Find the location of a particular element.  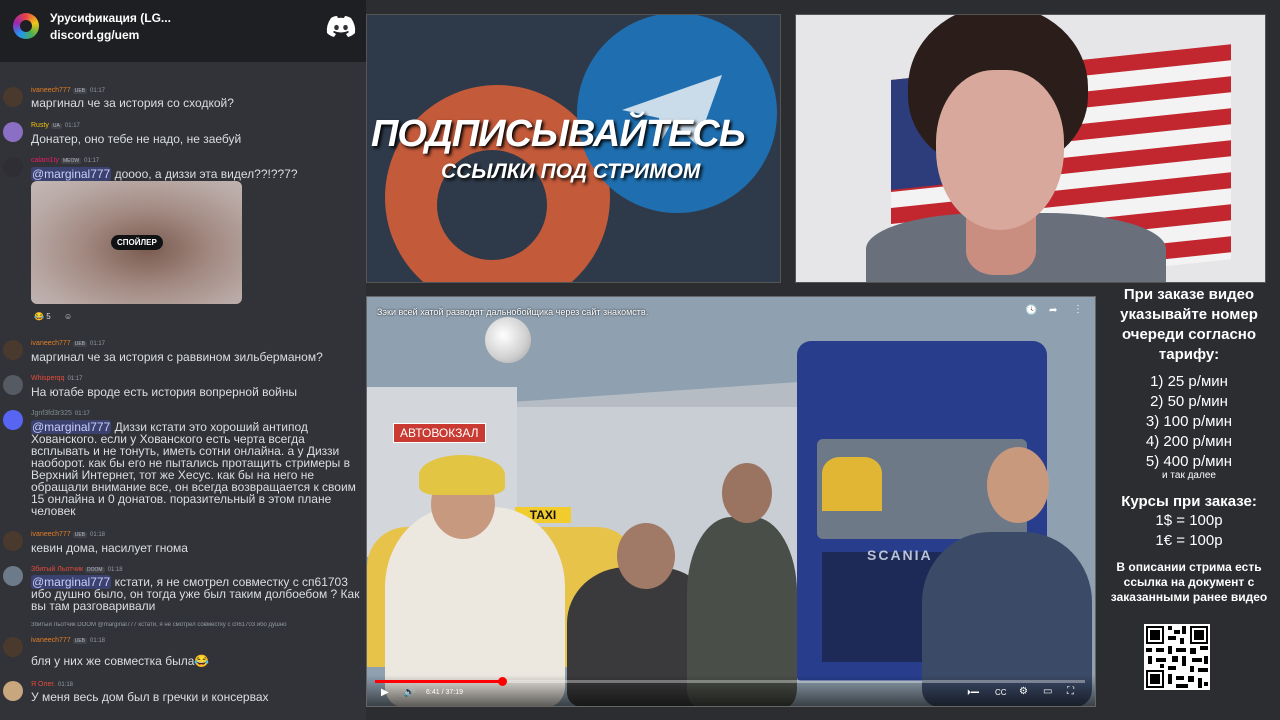

autoplay-toggle-icon: ⏵━ is located at coordinates (973, 693).